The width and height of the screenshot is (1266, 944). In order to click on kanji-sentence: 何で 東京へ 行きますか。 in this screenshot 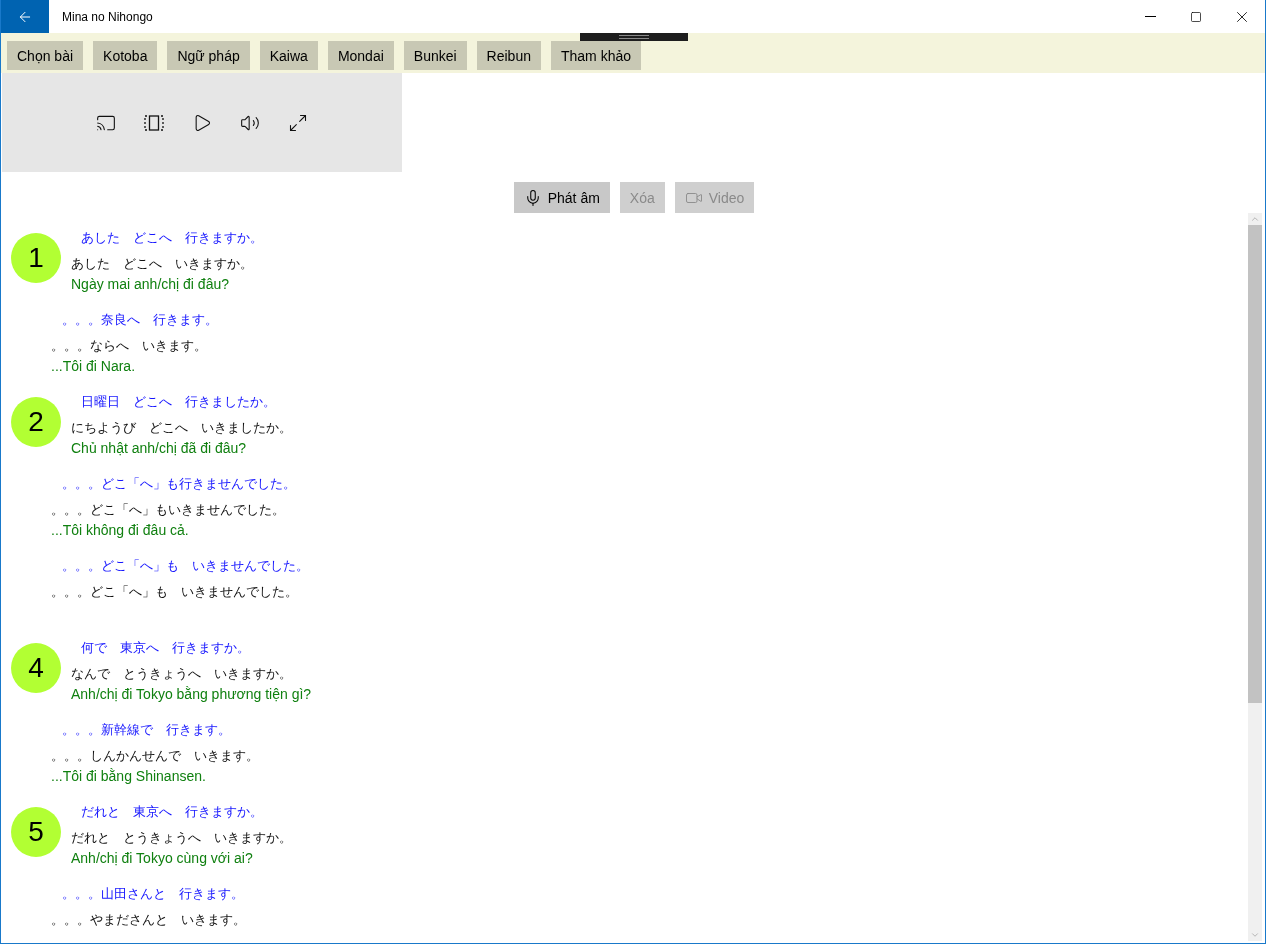, I will do `click(165, 648)`.